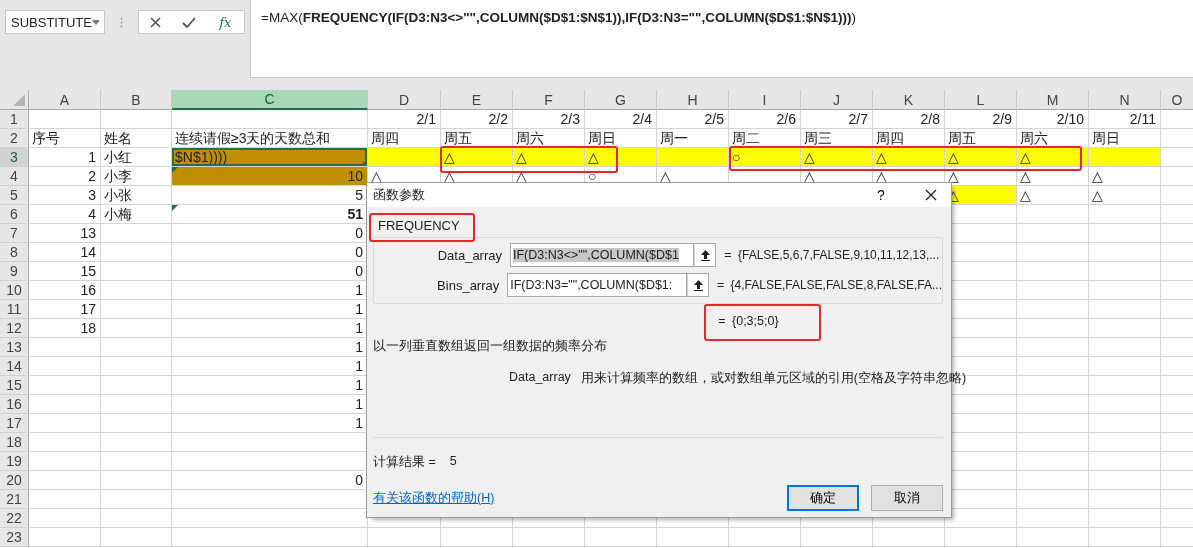  What do you see at coordinates (188, 22) in the screenshot?
I see `check-icon` at bounding box center [188, 22].